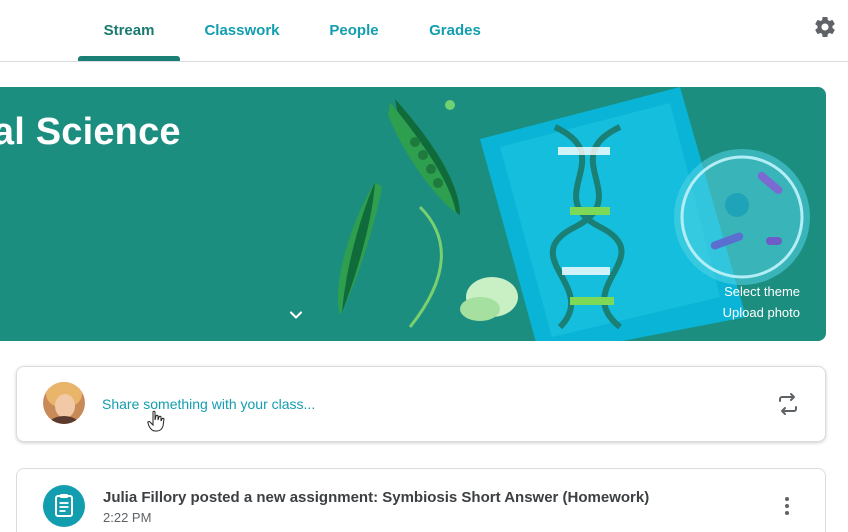  Describe the element at coordinates (788, 404) in the screenshot. I see `repost-icon` at that location.